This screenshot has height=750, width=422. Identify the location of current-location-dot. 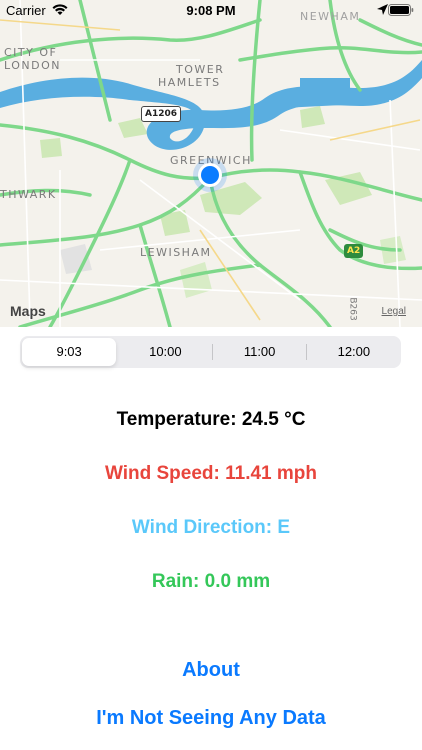
(210, 175).